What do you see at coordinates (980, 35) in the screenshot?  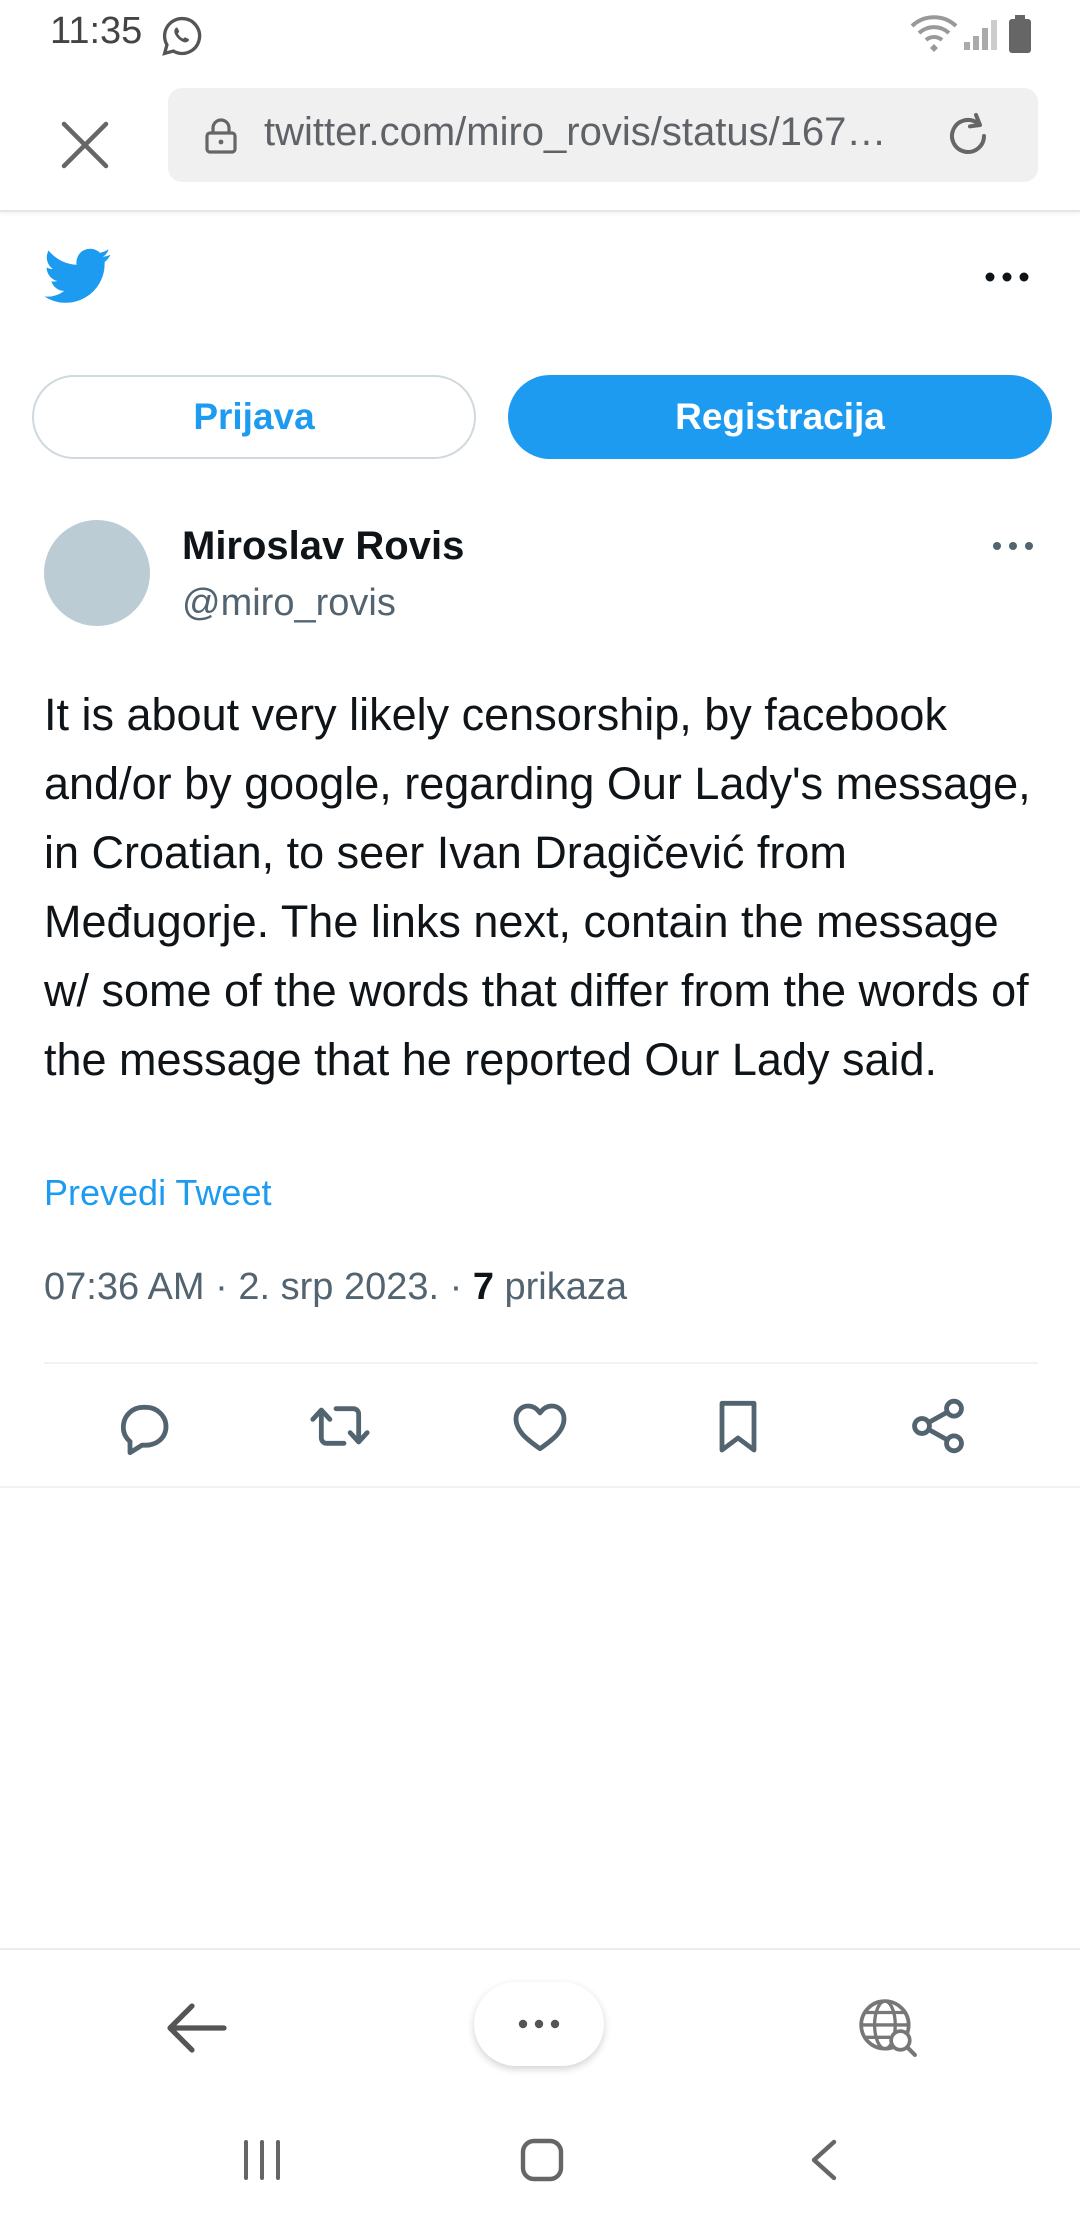 I see `signal-icon` at bounding box center [980, 35].